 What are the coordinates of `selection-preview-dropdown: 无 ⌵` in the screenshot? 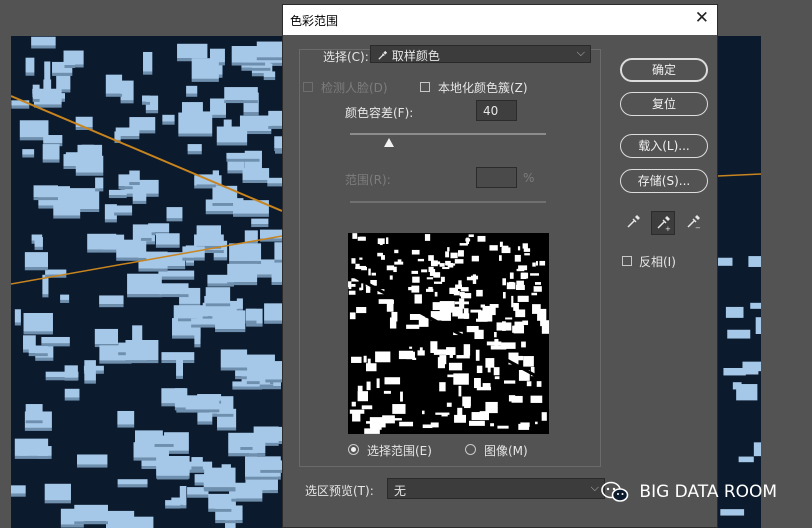 It's located at (496, 488).